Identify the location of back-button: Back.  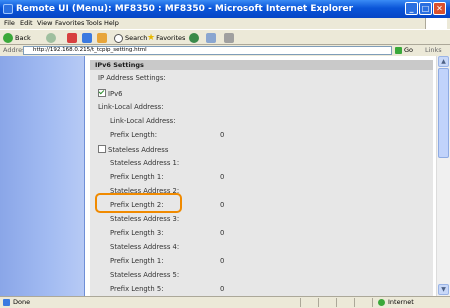
(17, 38).